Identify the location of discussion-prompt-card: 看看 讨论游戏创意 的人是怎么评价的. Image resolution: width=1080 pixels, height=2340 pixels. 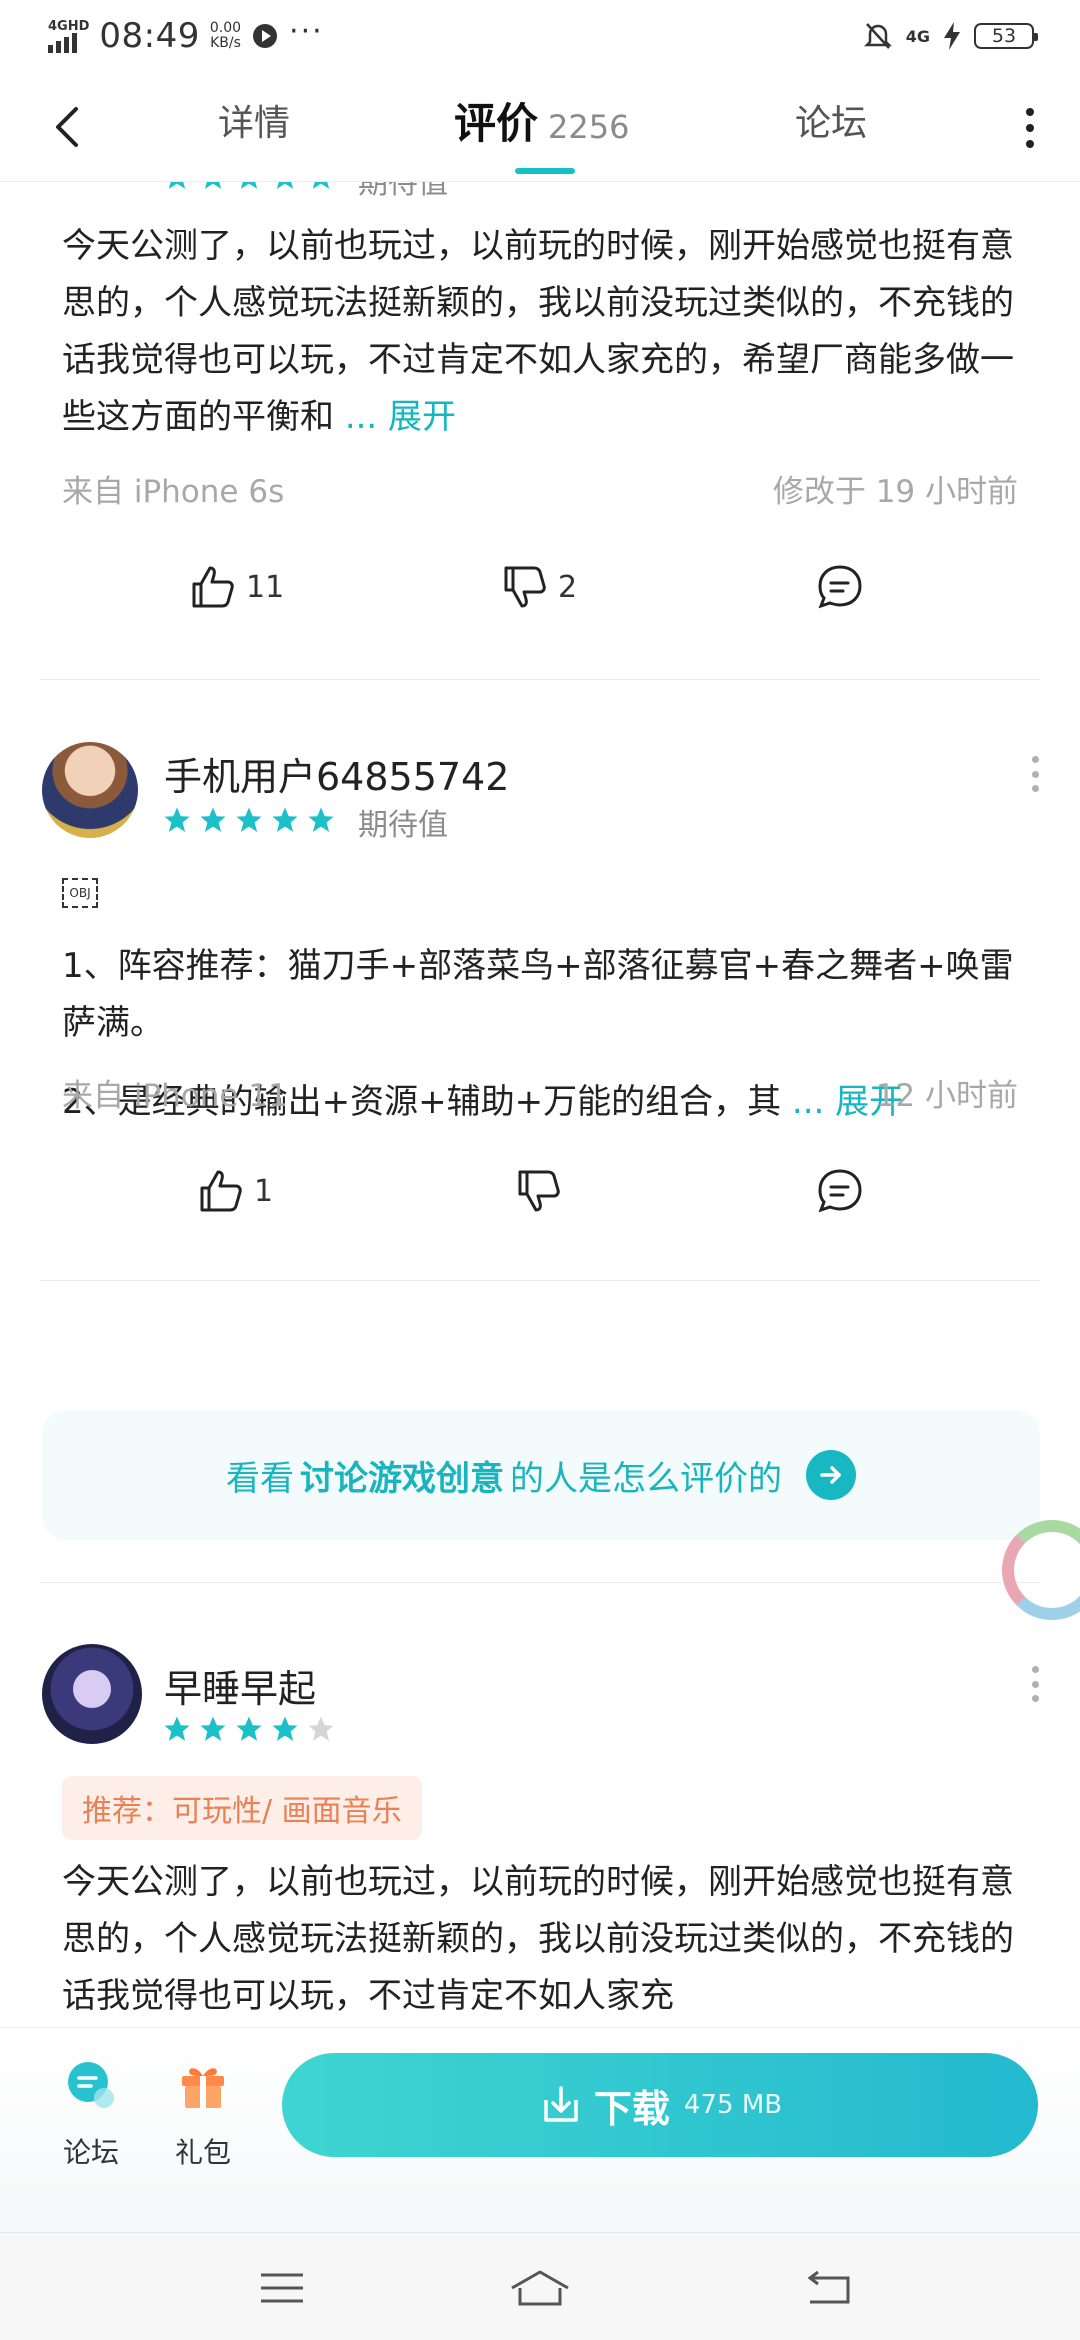
(541, 1475).